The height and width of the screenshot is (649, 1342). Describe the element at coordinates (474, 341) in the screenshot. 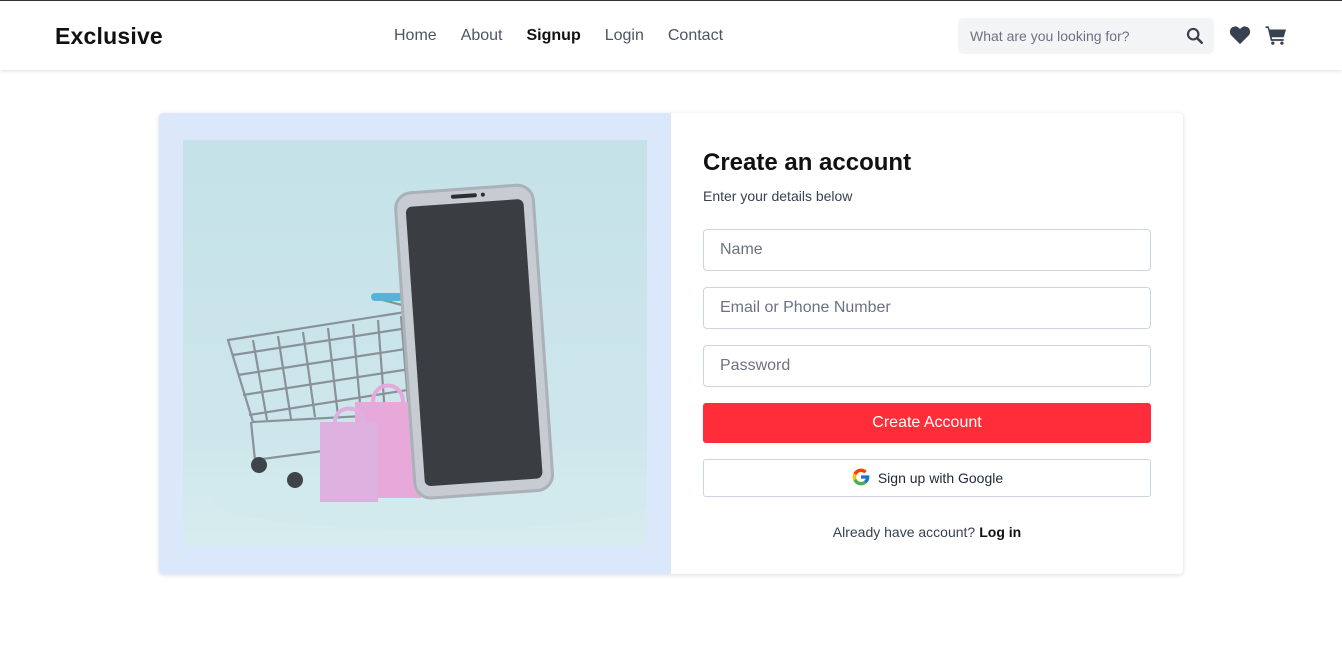

I see `smartphone` at that location.